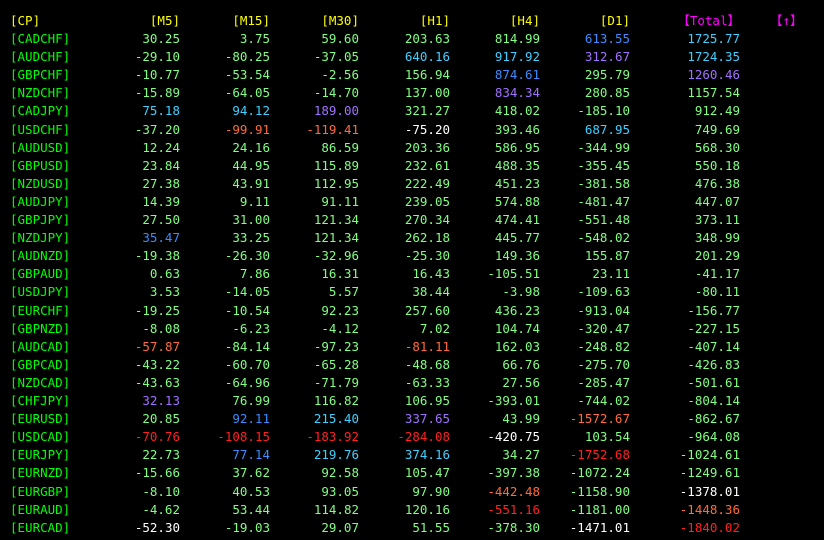  I want to click on value-m5: -19.38, so click(157, 256).